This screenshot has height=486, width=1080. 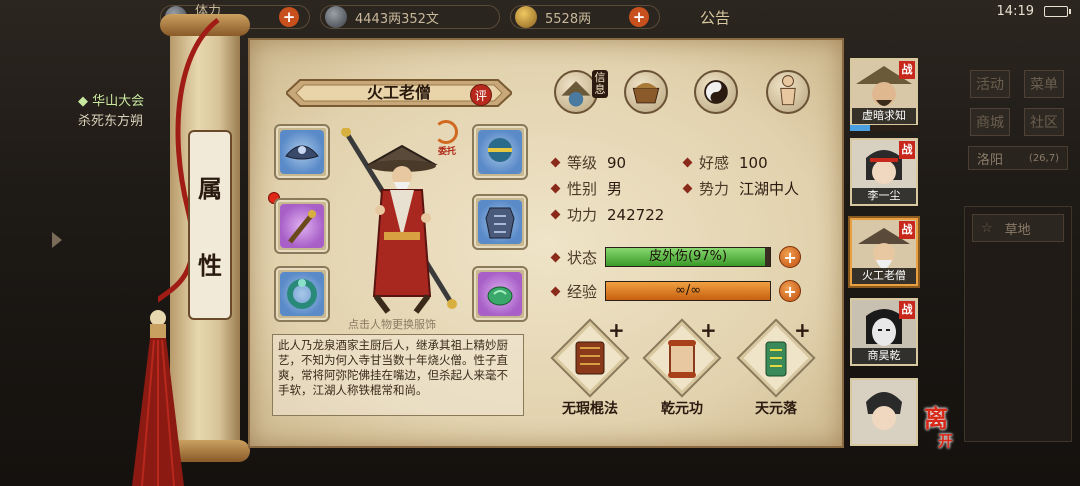 I want to click on attribute-tab: 属 性, so click(x=210, y=225).